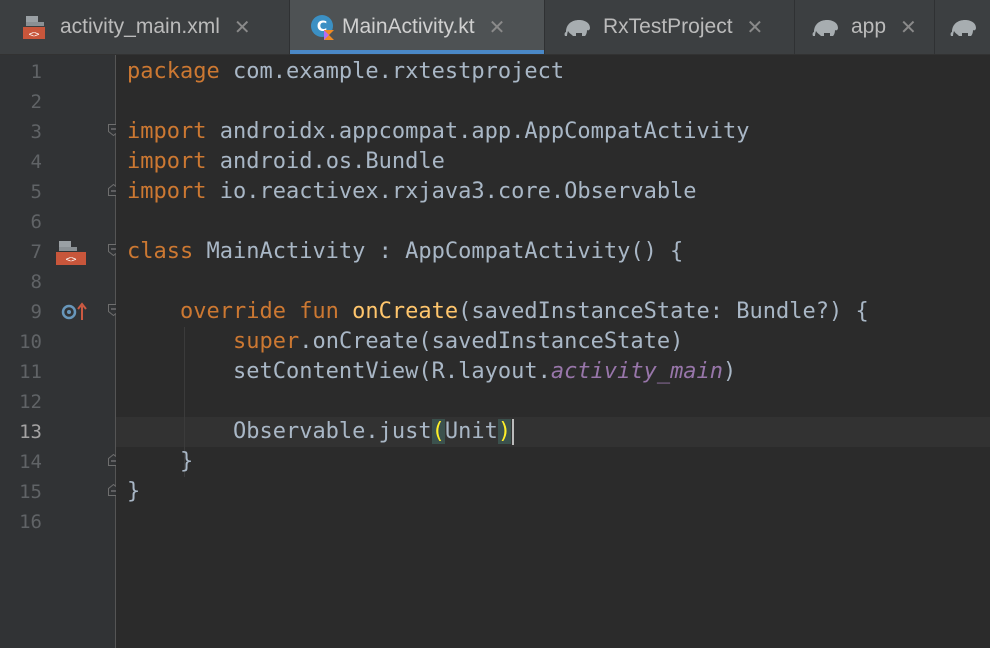  Describe the element at coordinates (869, 26) in the screenshot. I see `tab-label: app` at that location.